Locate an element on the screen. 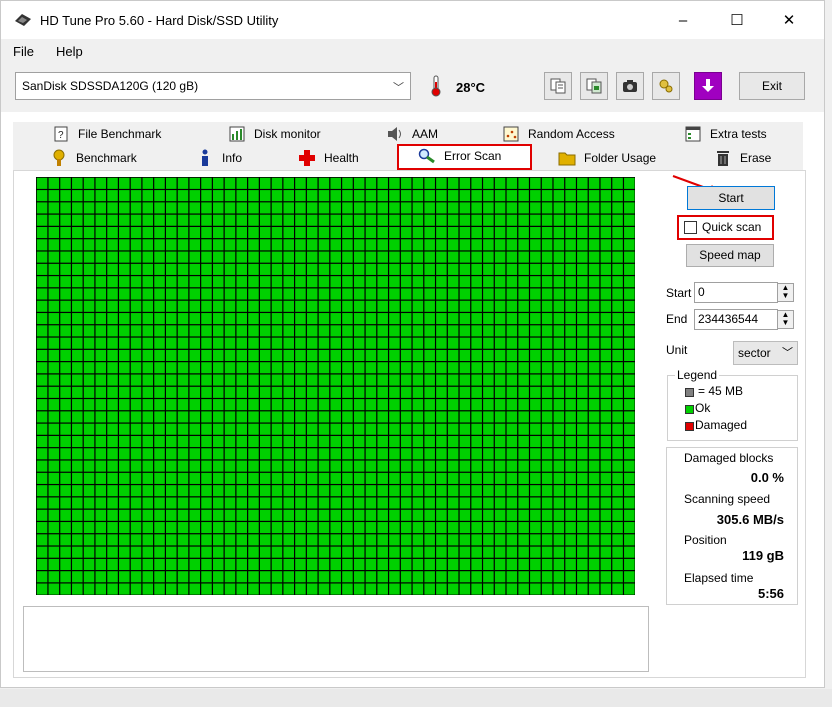 The height and width of the screenshot is (707, 832). tab-folder-usage: Folder Usage is located at coordinates (607, 158).